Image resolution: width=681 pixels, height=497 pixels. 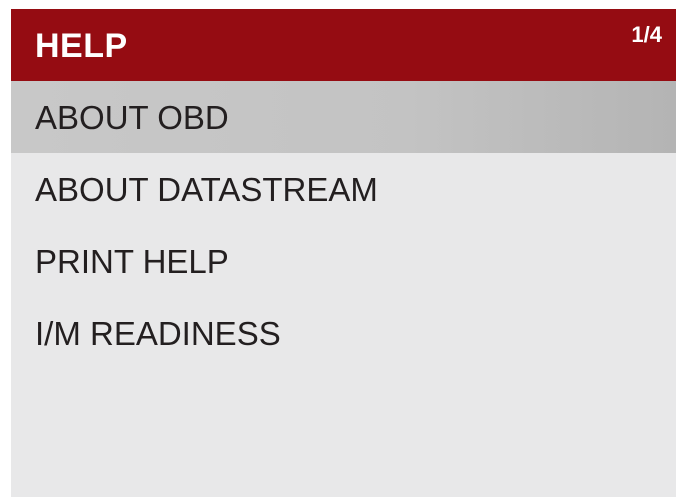 What do you see at coordinates (132, 117) in the screenshot?
I see `menu-item-label: ABOUT OBD` at bounding box center [132, 117].